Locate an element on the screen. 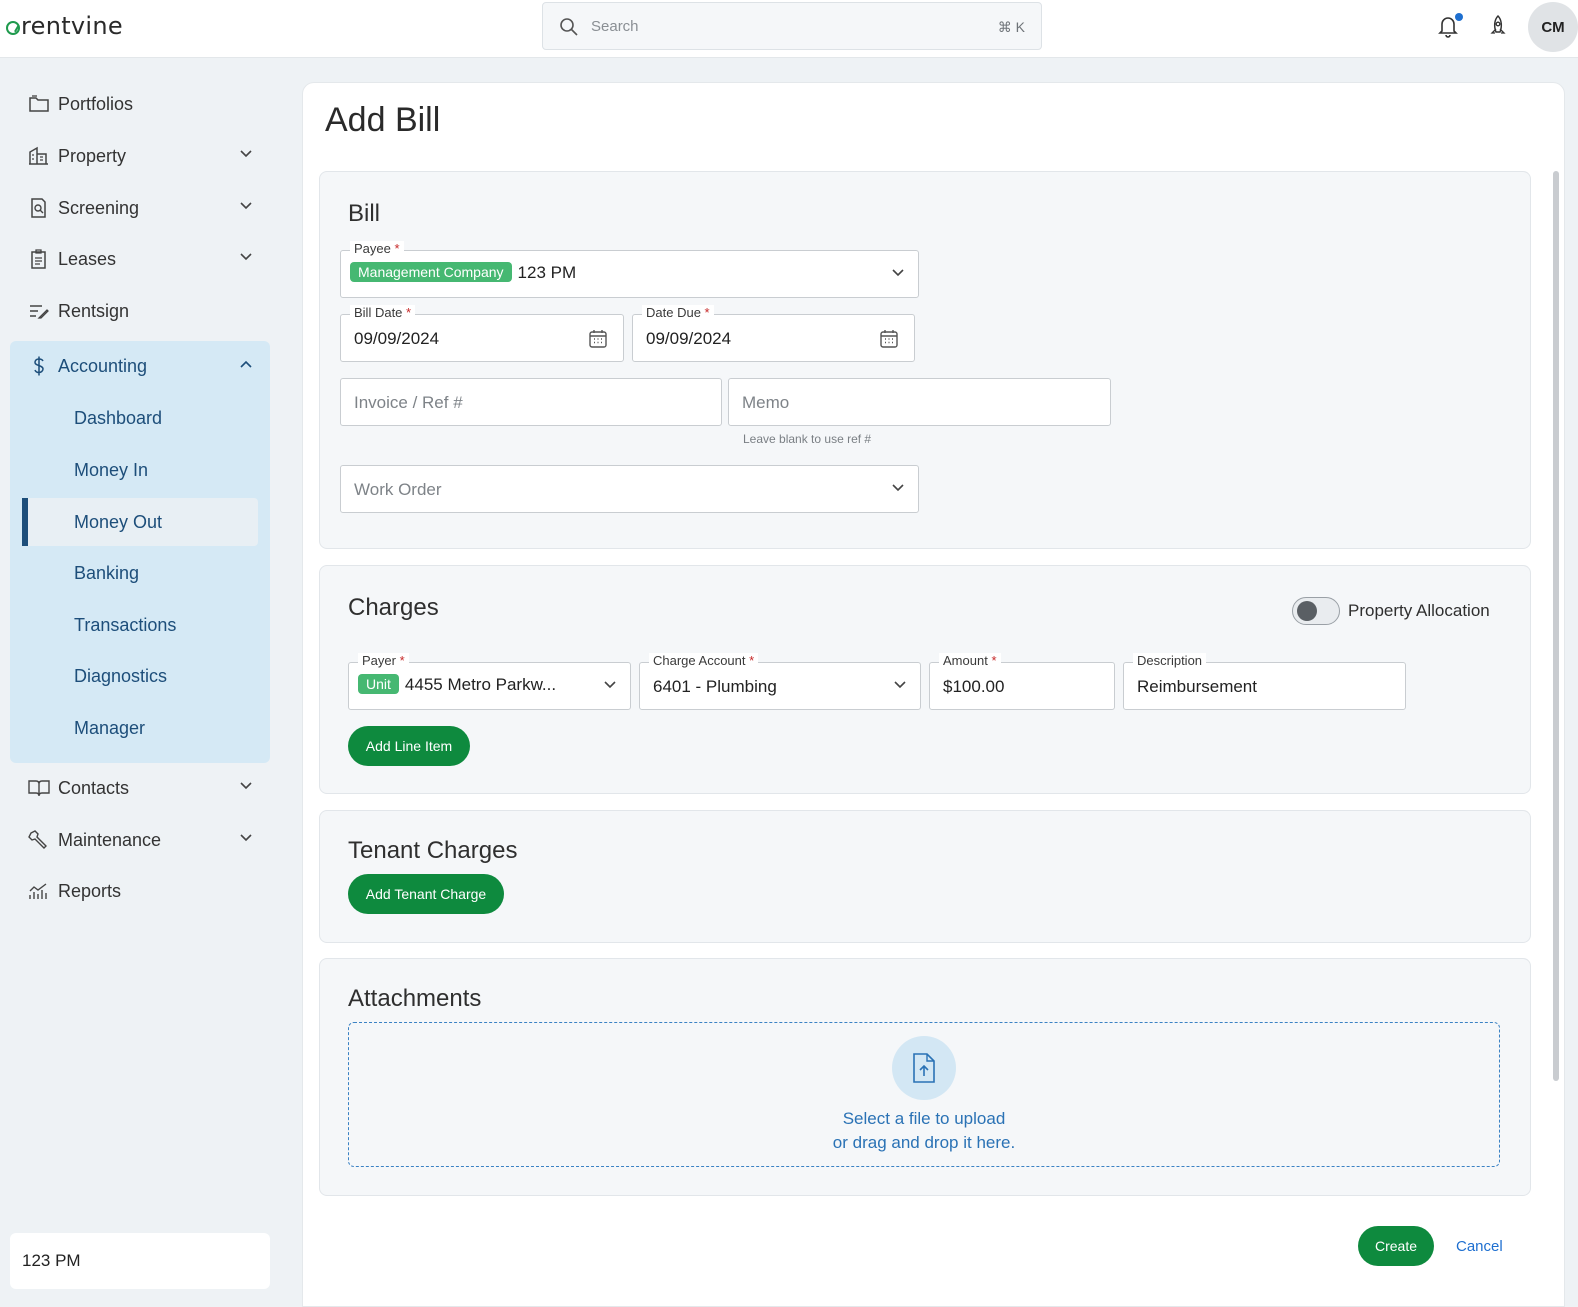 This screenshot has width=1578, height=1307. folder-icon is located at coordinates (39, 103).